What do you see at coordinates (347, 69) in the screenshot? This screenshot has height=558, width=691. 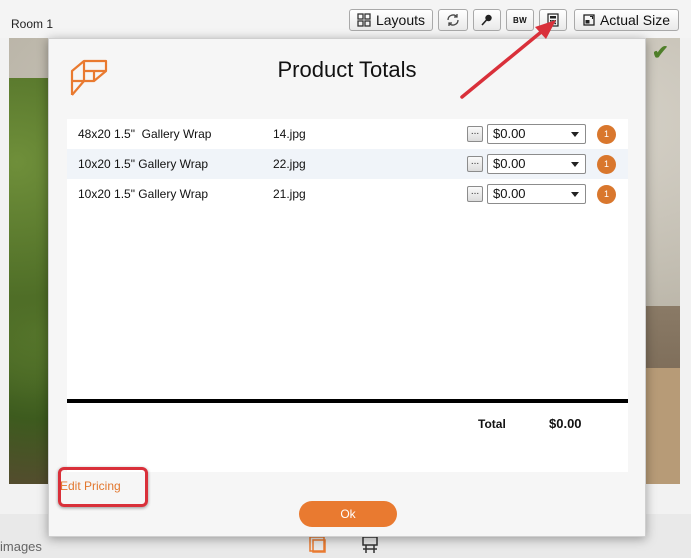 I see `modal-title: Product Totals` at bounding box center [347, 69].